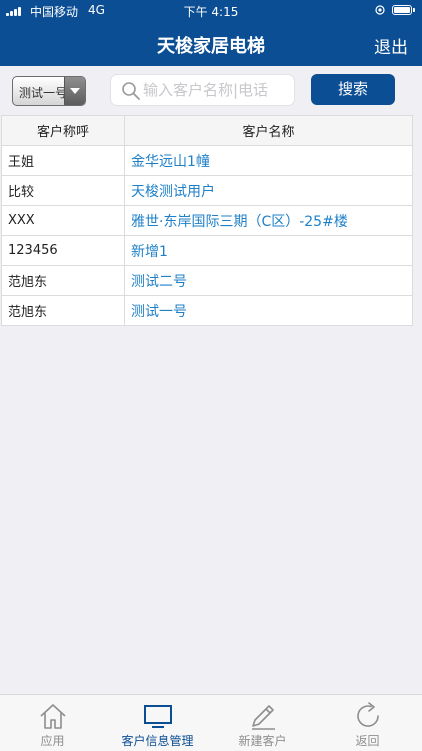 The height and width of the screenshot is (751, 422). What do you see at coordinates (157, 741) in the screenshot?
I see `tab-customer-info-label: 客户信息管理` at bounding box center [157, 741].